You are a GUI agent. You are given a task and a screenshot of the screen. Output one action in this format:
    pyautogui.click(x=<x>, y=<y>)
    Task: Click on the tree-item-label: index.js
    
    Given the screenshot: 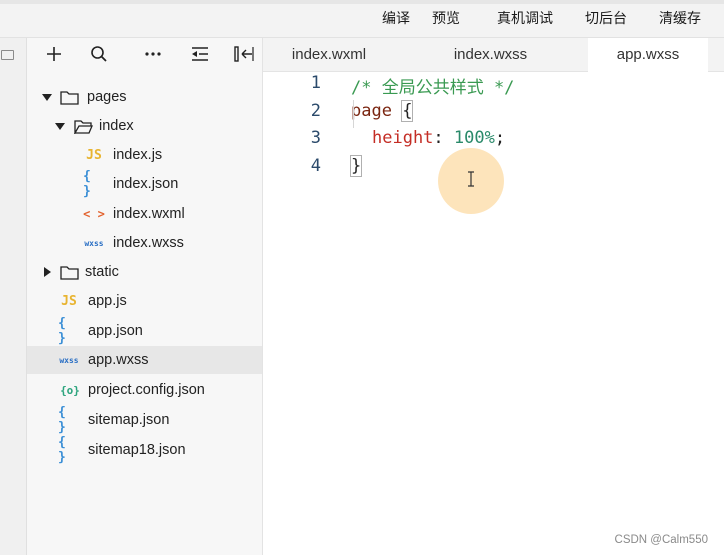 What is the action you would take?
    pyautogui.click(x=138, y=155)
    